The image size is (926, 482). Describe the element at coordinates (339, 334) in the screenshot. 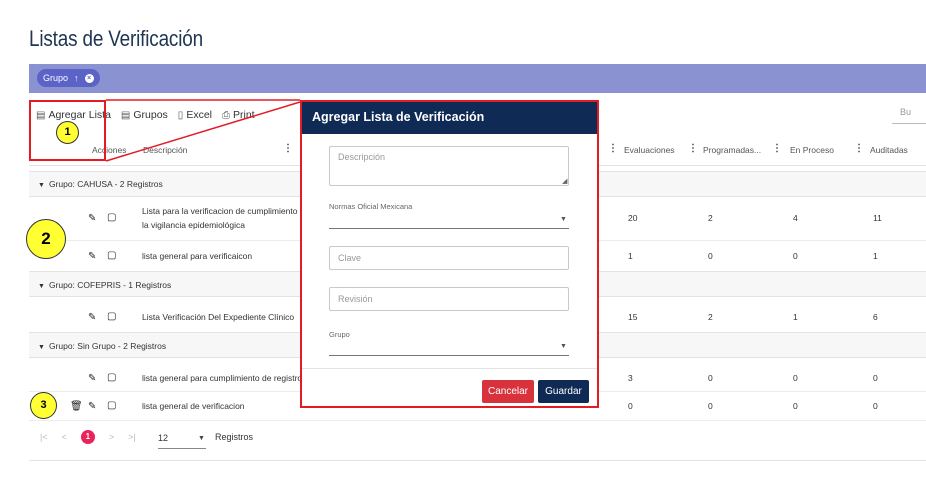

I see `grupo-label: Grupo` at that location.